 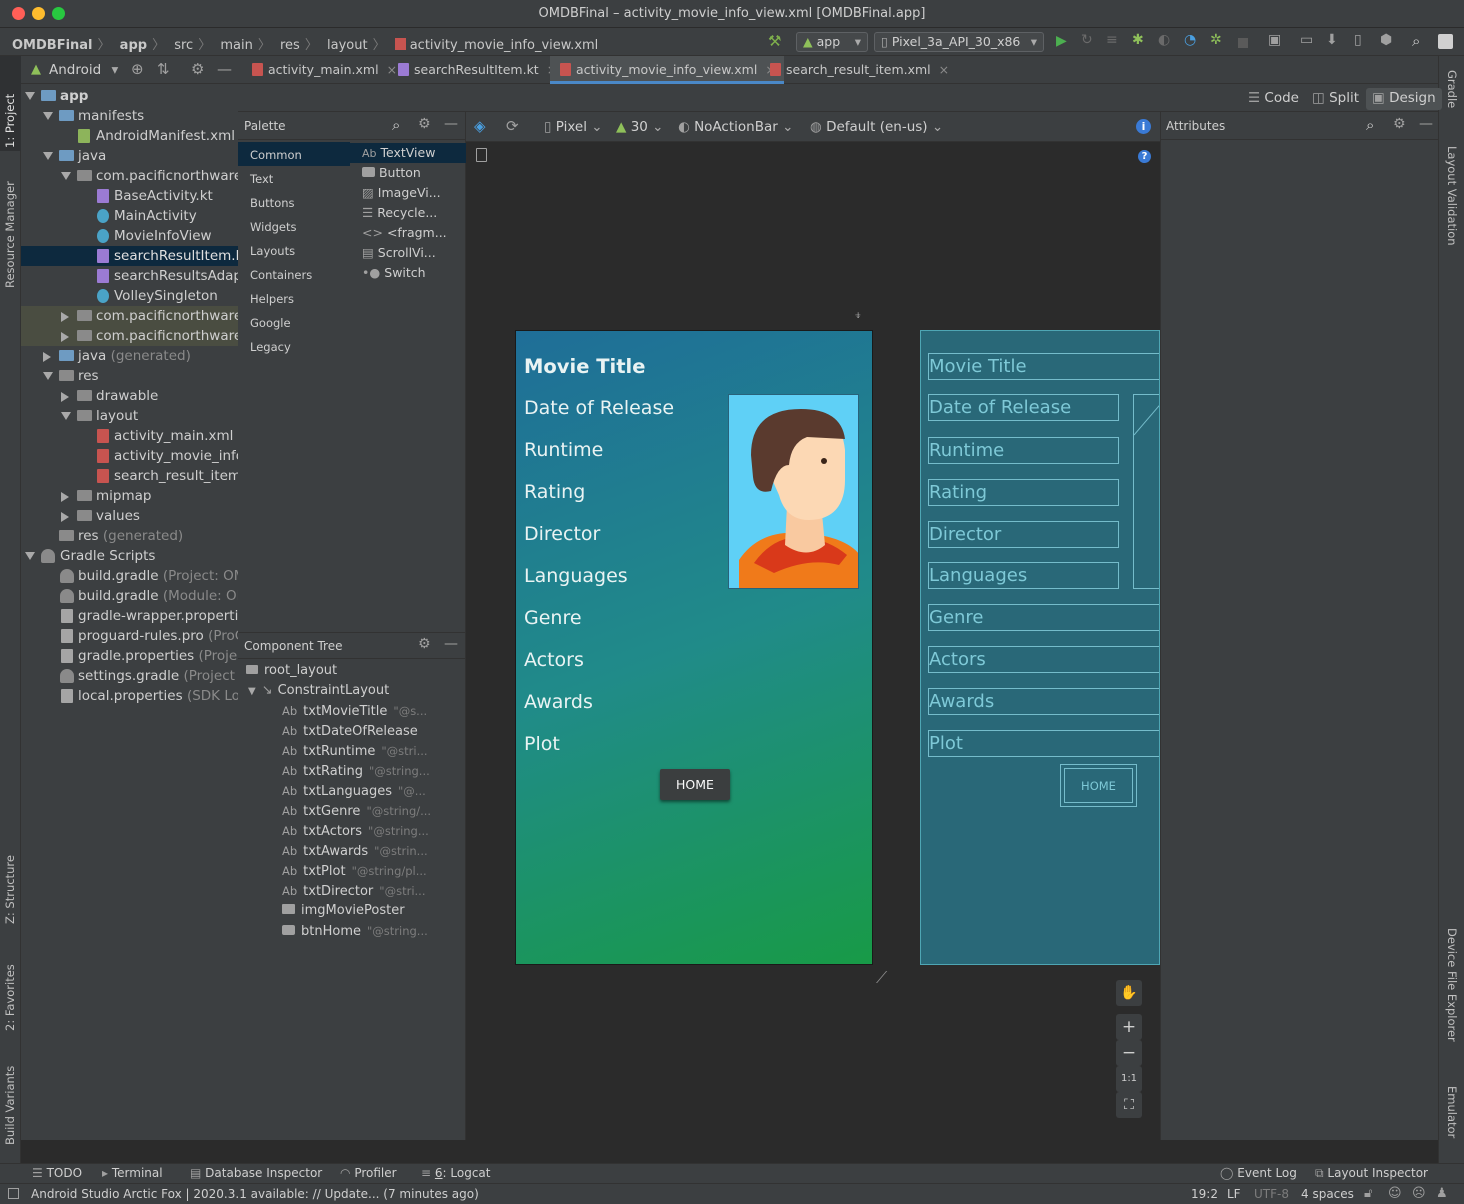 What do you see at coordinates (455, 1173) in the screenshot?
I see `tool-tab-logcat: ≡ 6: Logcat` at bounding box center [455, 1173].